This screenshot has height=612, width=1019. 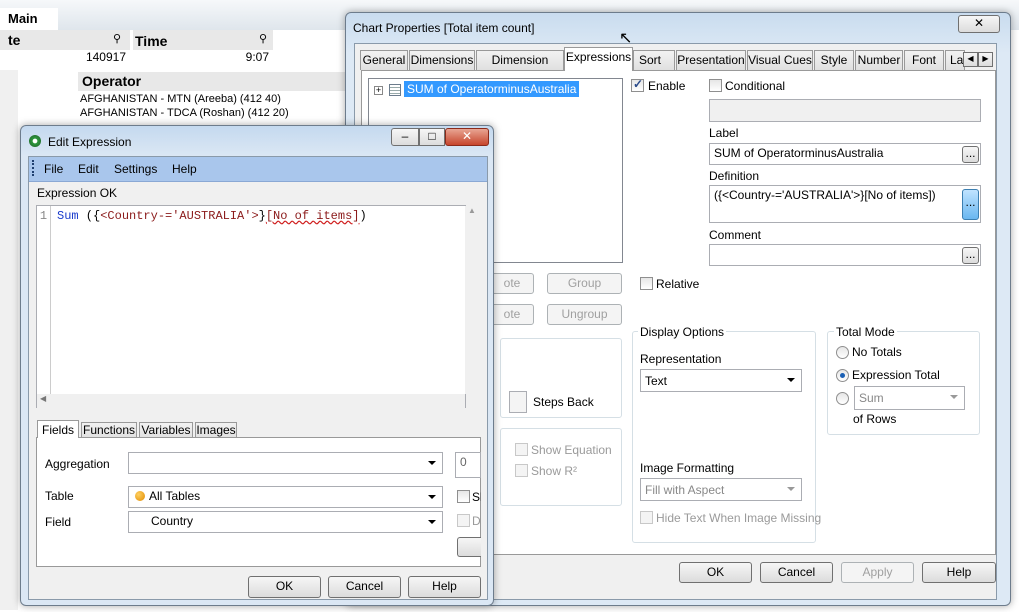 What do you see at coordinates (521, 449) in the screenshot?
I see `show-equation-checkbox` at bounding box center [521, 449].